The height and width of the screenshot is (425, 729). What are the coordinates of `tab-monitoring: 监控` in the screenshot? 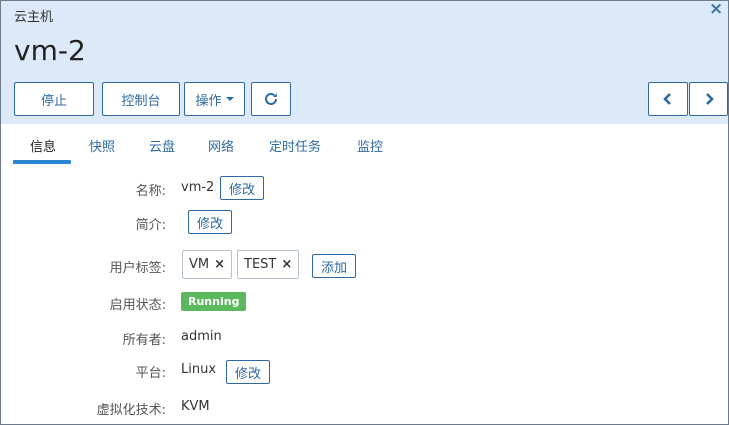 It's located at (370, 145).